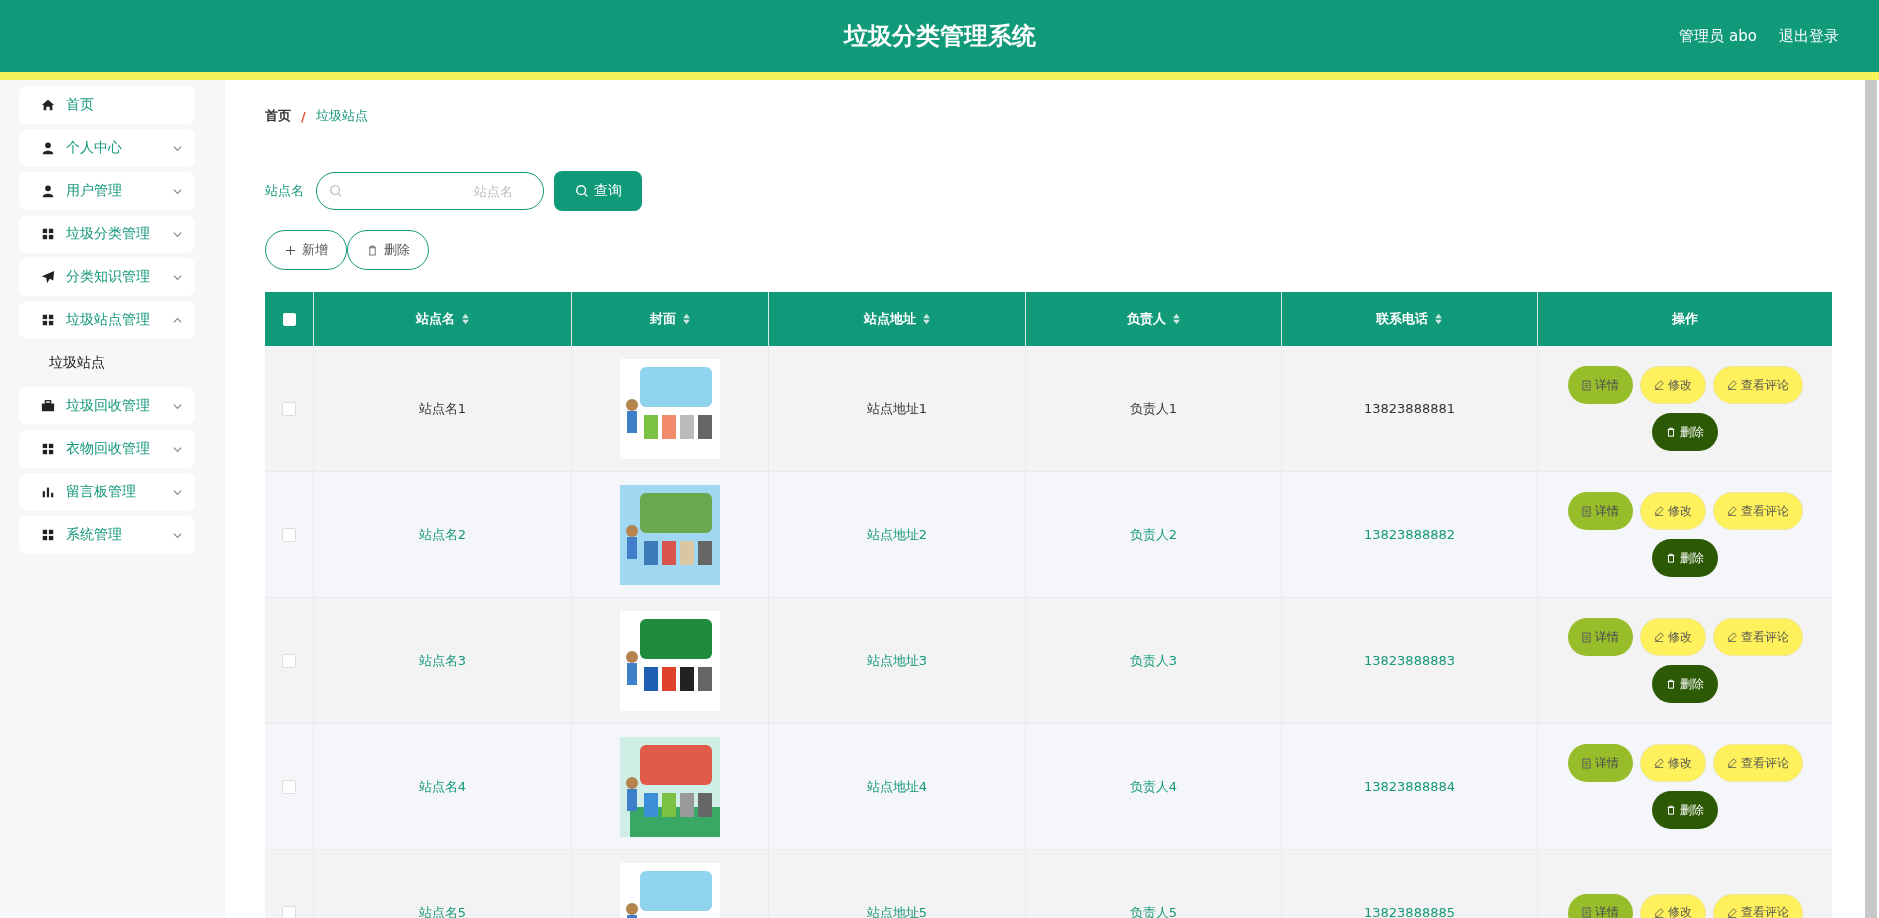  I want to click on table-cell: 负责人2, so click(1153, 534).